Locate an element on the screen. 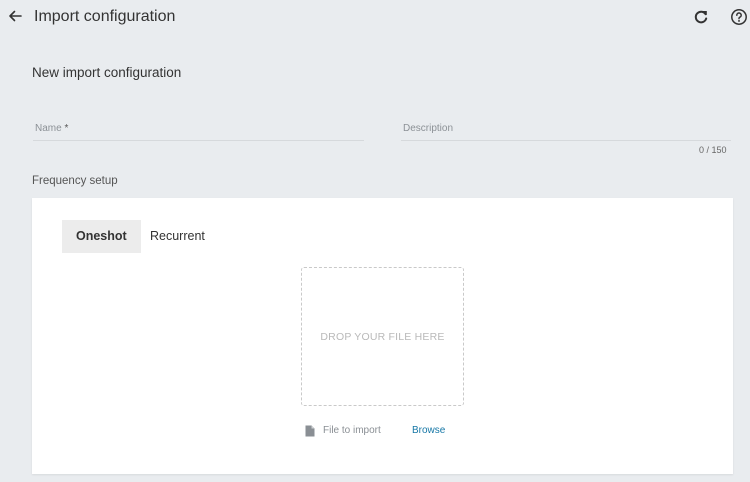 This screenshot has height=482, width=750. name-label-text: Name is located at coordinates (48, 128).